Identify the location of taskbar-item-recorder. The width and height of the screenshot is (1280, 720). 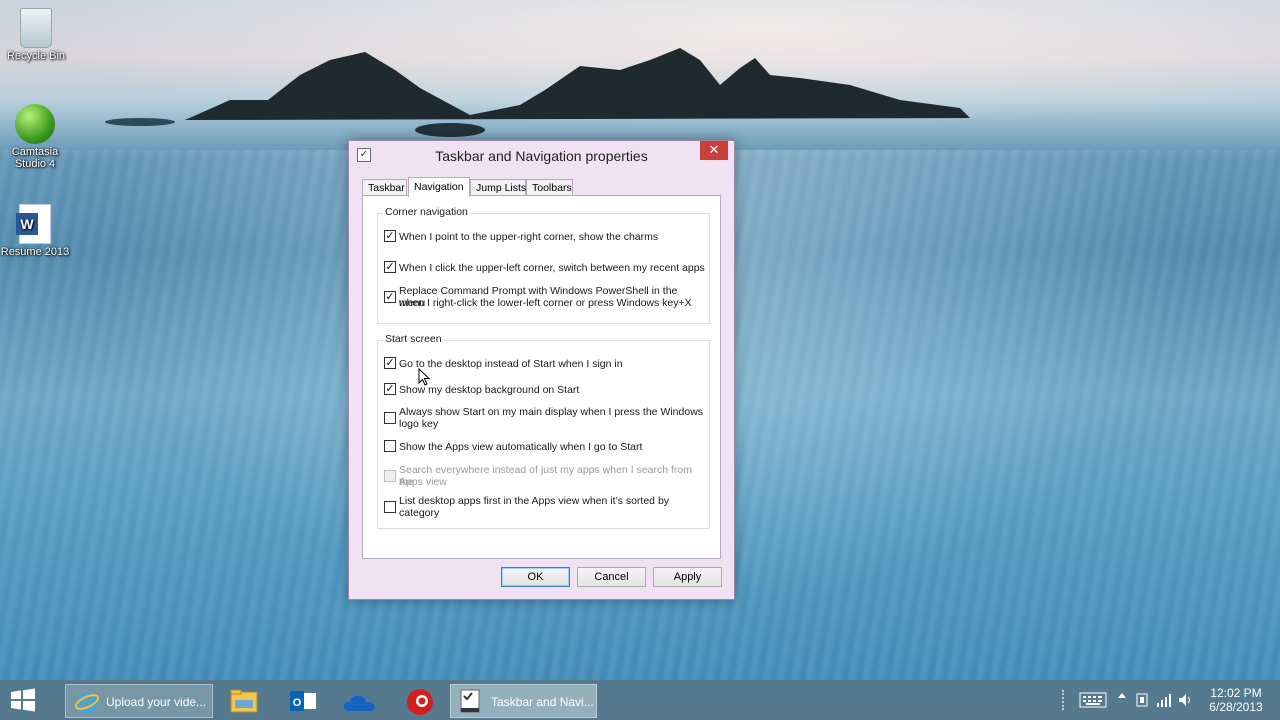
(420, 701).